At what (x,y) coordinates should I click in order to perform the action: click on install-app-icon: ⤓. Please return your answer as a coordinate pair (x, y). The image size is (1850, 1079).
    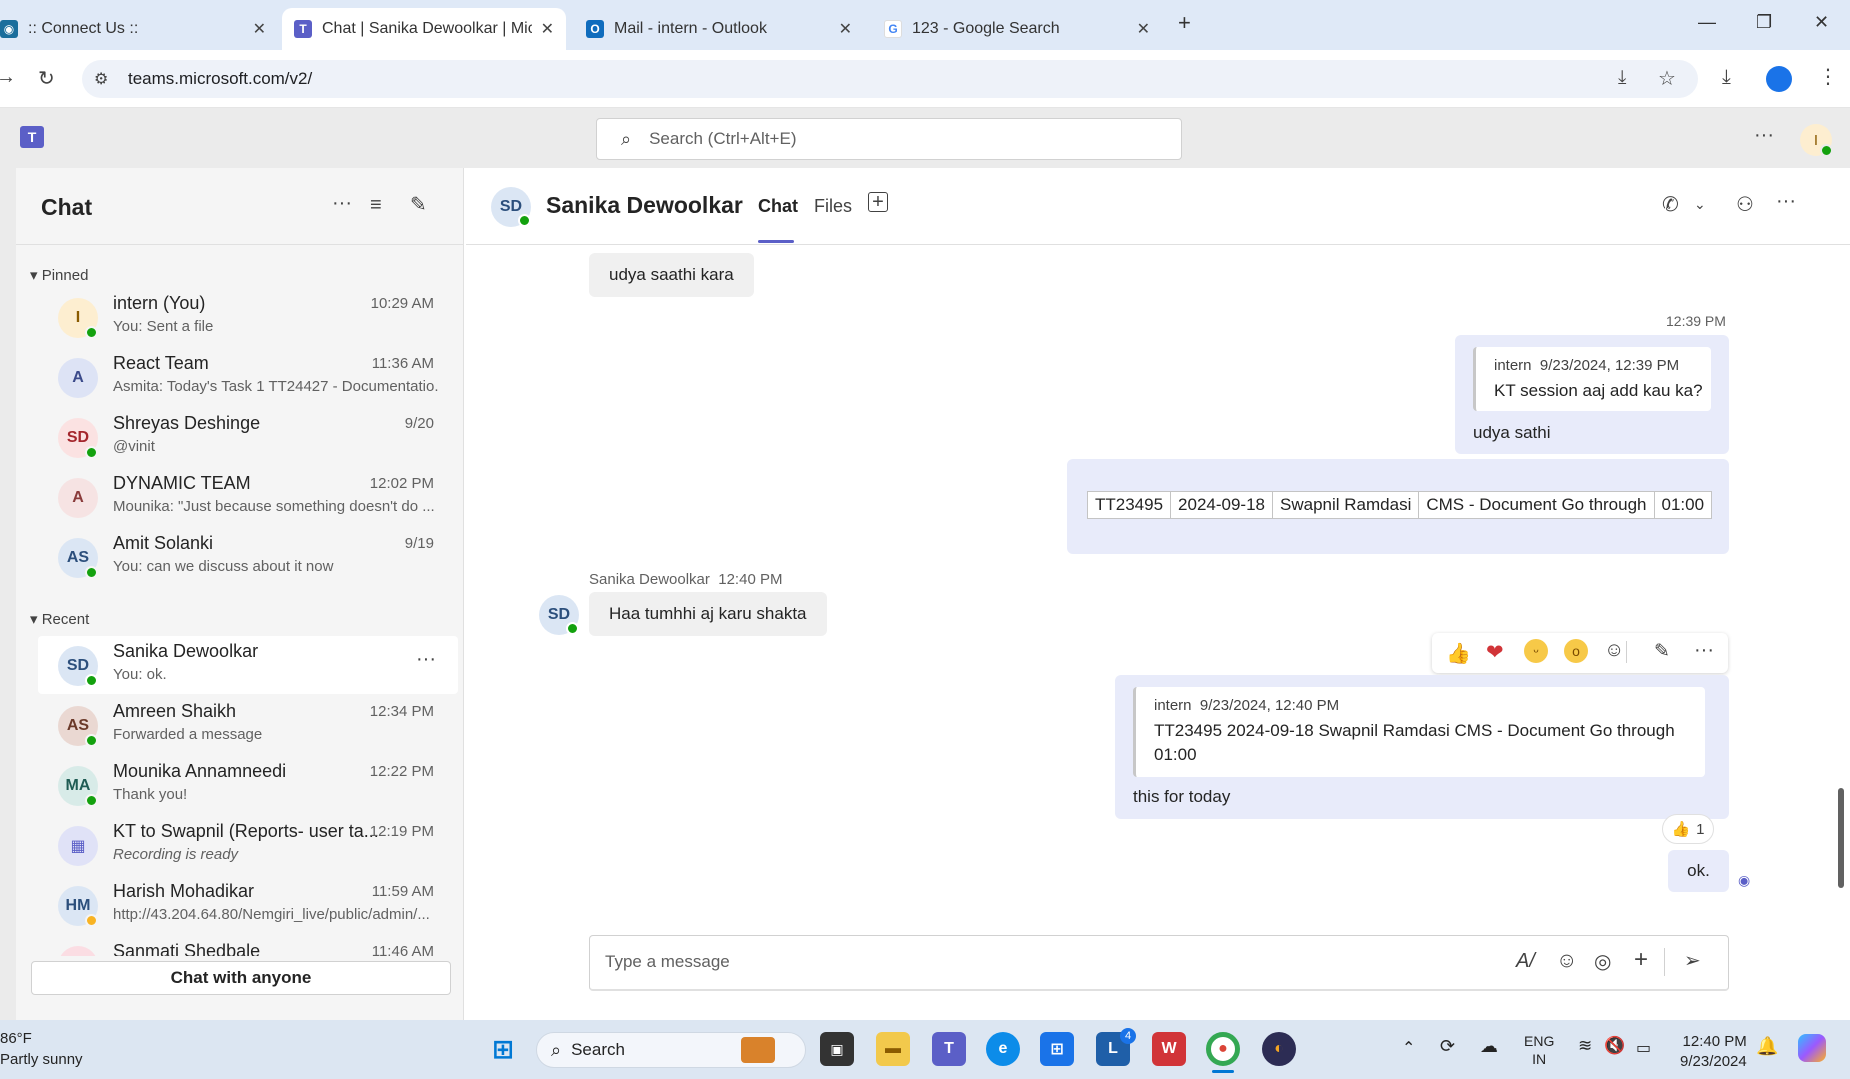
    Looking at the image, I should click on (1622, 78).